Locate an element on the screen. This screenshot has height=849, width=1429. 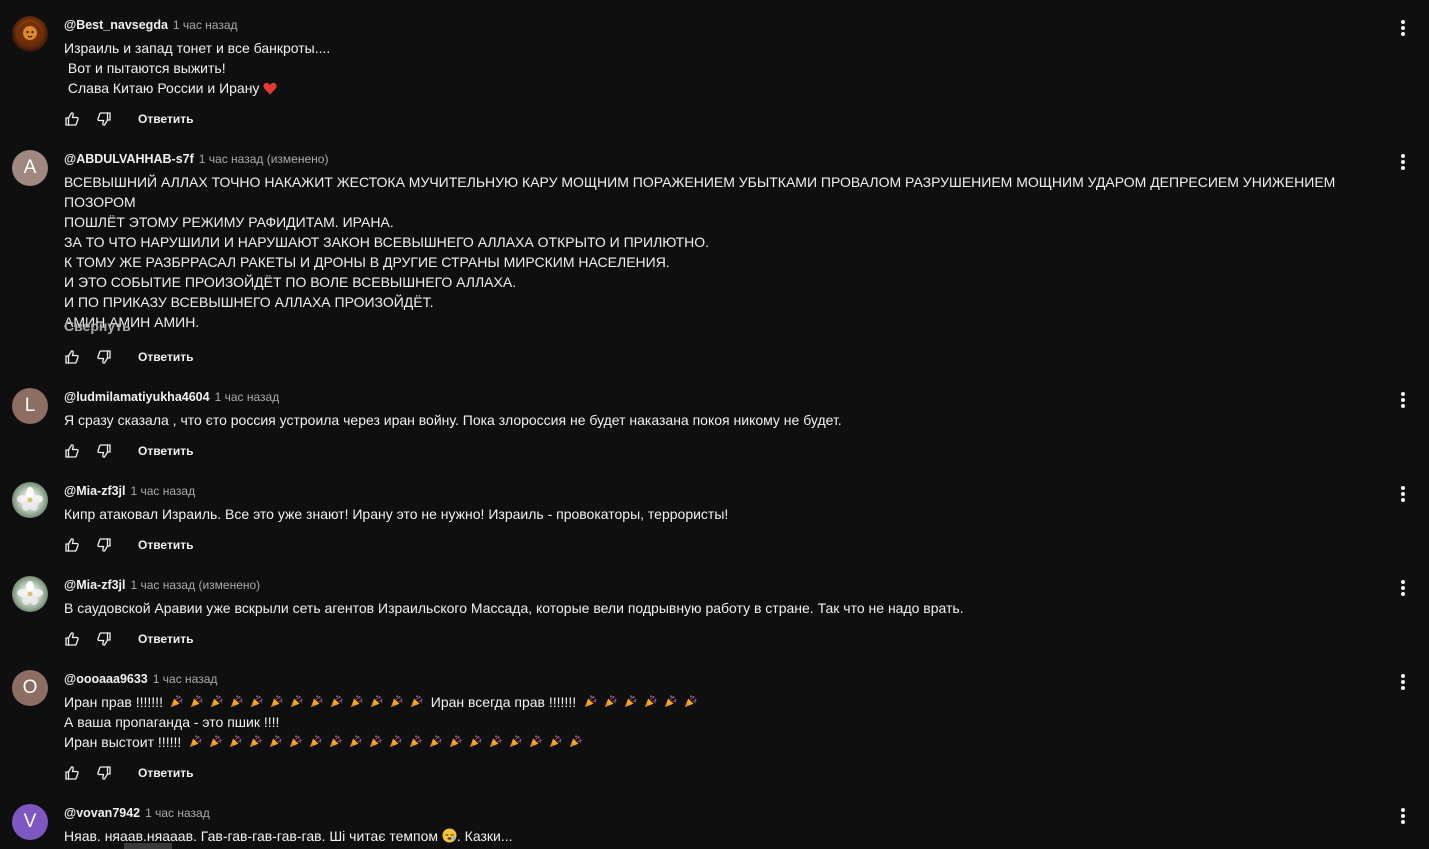
comment-author: @ludmilamatiyukha4604 is located at coordinates (137, 397).